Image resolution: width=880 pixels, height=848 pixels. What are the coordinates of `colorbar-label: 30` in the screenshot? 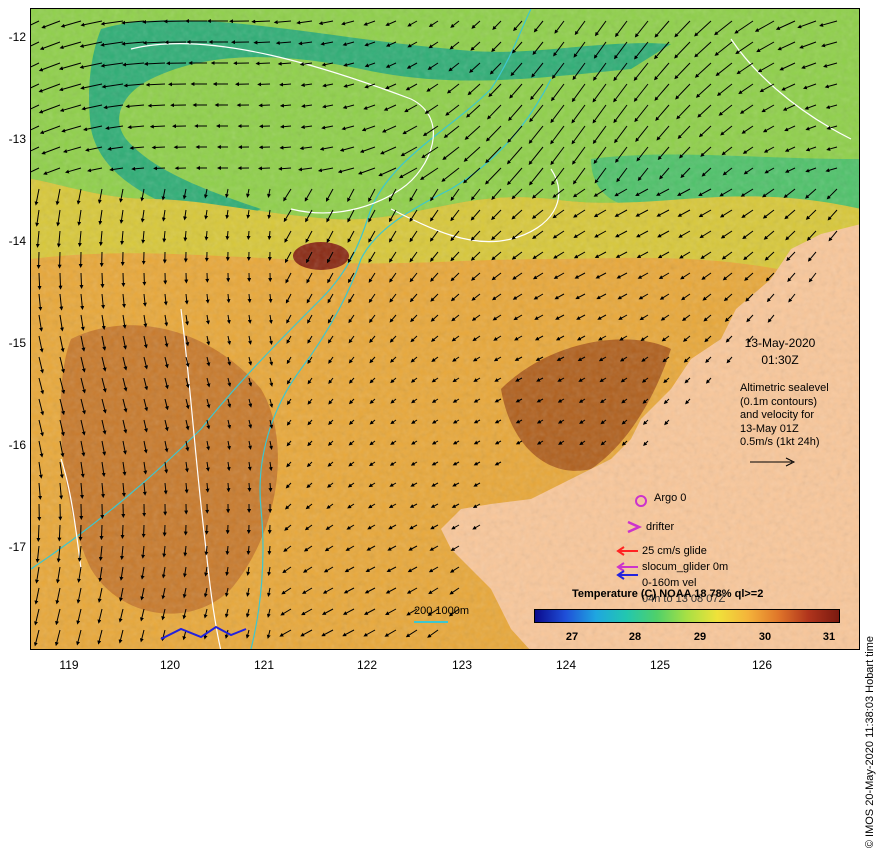 It's located at (765, 637).